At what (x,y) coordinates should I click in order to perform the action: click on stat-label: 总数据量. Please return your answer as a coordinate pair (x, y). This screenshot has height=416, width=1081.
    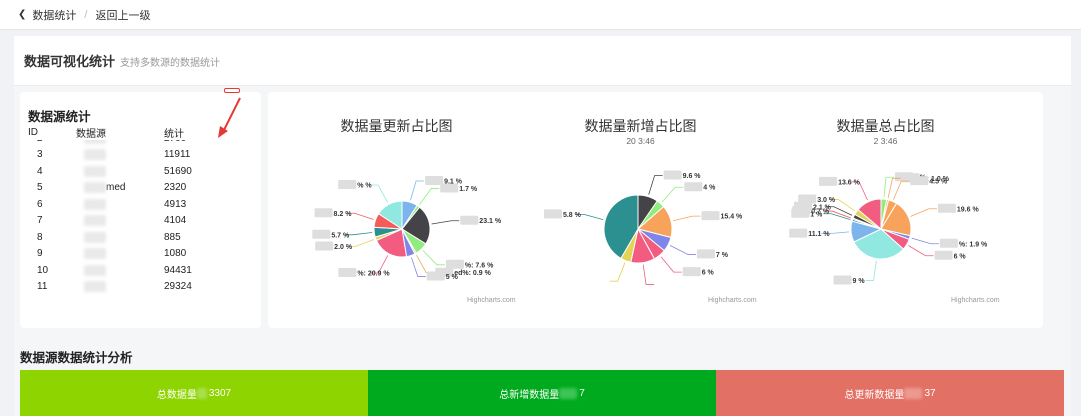
    Looking at the image, I should click on (176, 395).